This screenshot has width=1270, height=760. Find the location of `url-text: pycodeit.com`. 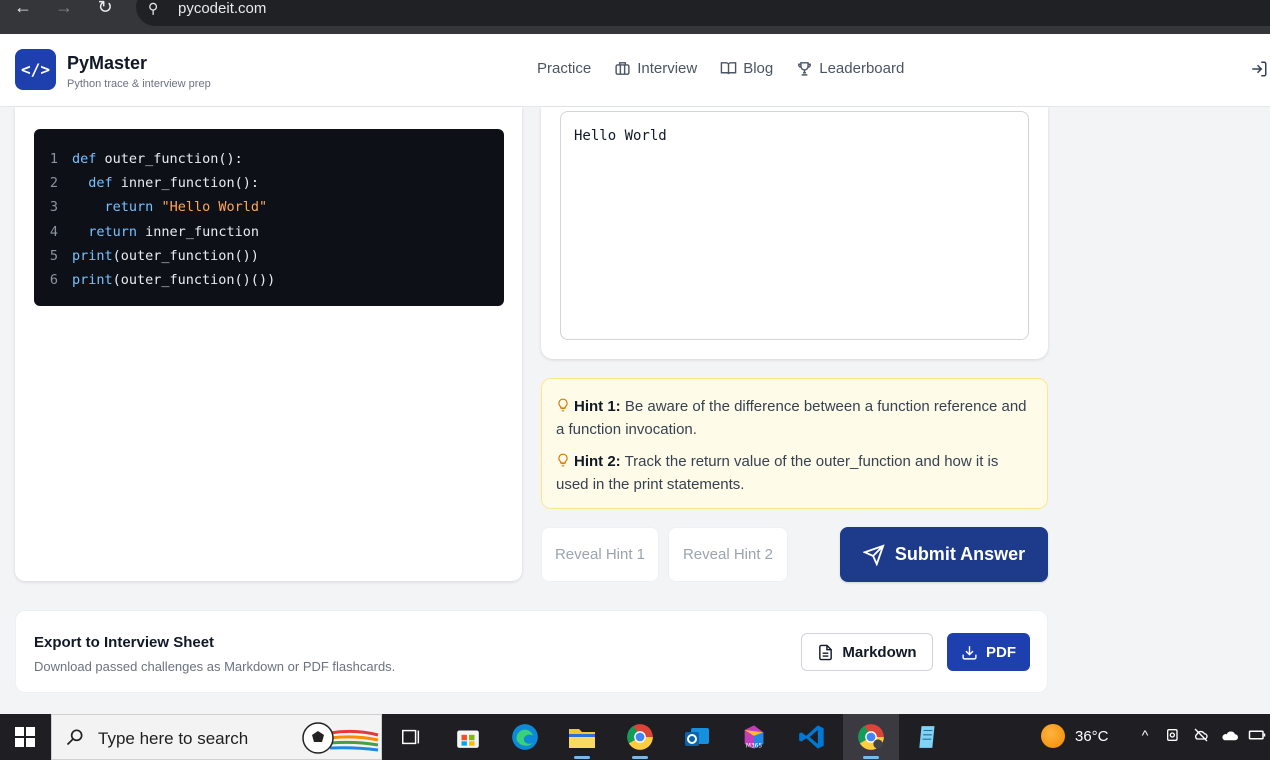

url-text: pycodeit.com is located at coordinates (222, 8).